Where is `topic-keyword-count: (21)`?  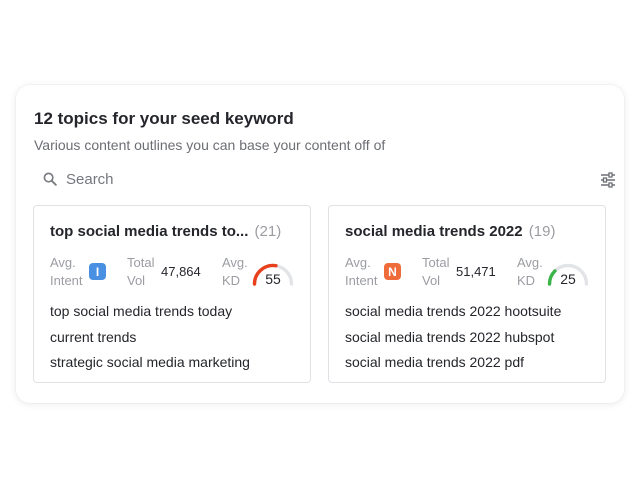 topic-keyword-count: (21) is located at coordinates (268, 231).